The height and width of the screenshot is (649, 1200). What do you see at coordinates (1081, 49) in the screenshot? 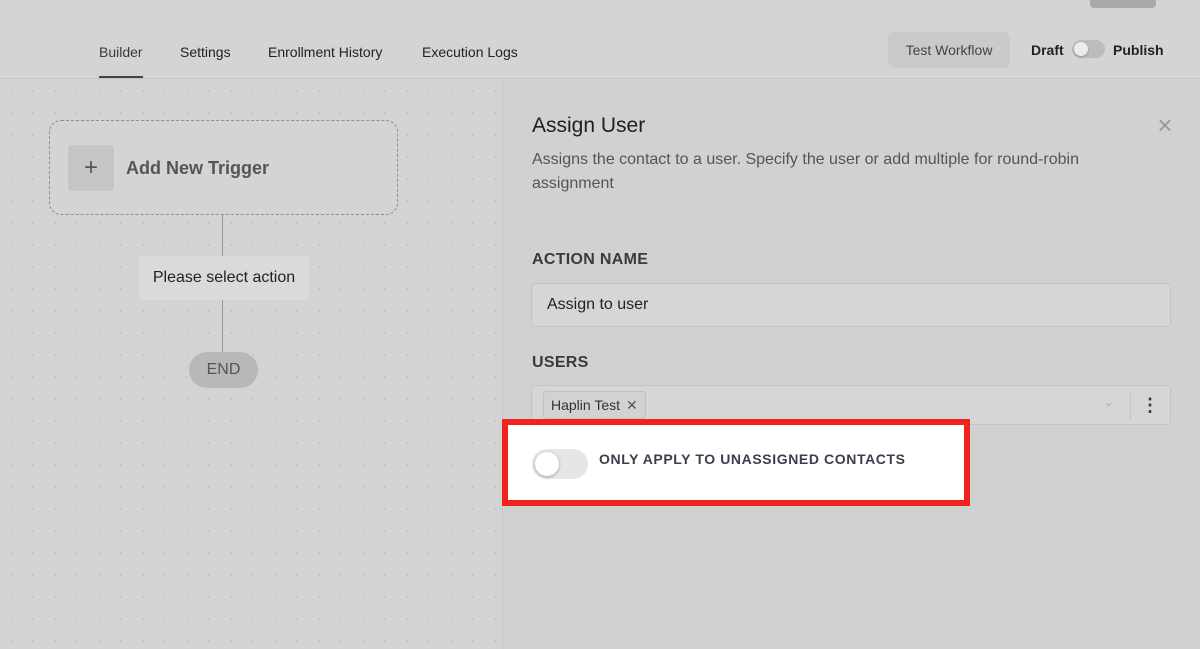
I see `publish-toggle-knob` at bounding box center [1081, 49].